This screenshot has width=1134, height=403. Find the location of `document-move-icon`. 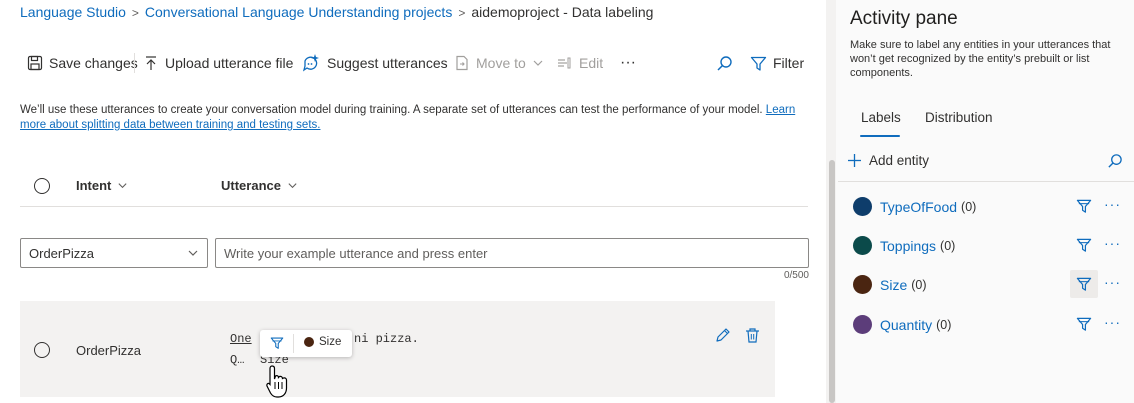

document-move-icon is located at coordinates (462, 63).